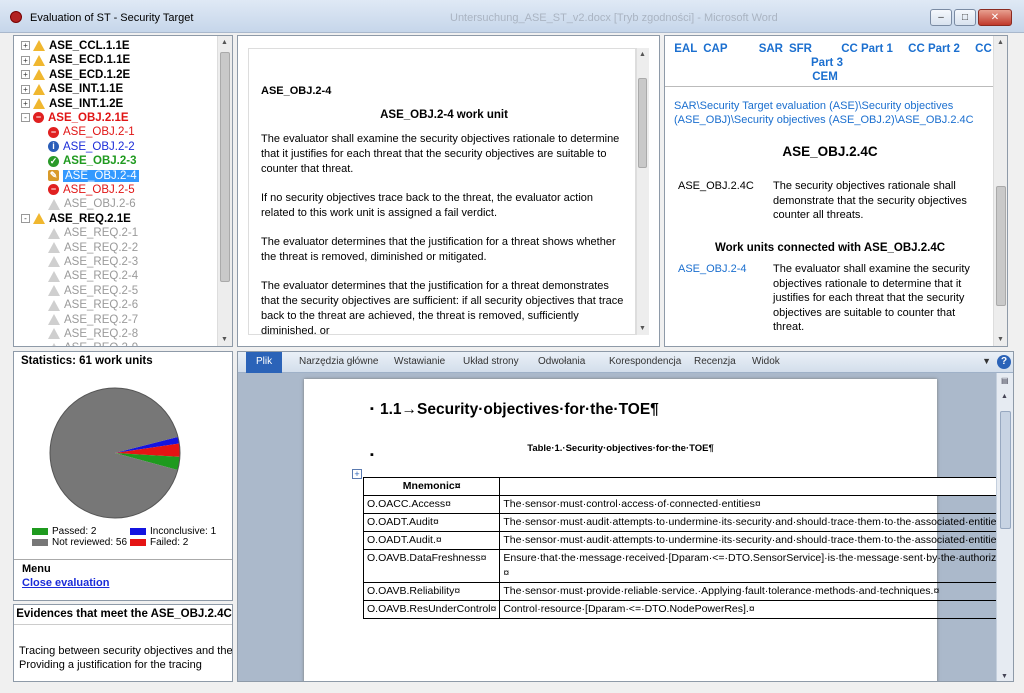 This screenshot has width=1024, height=693. What do you see at coordinates (685, 49) in the screenshot?
I see `nav-link-eal: EAL` at bounding box center [685, 49].